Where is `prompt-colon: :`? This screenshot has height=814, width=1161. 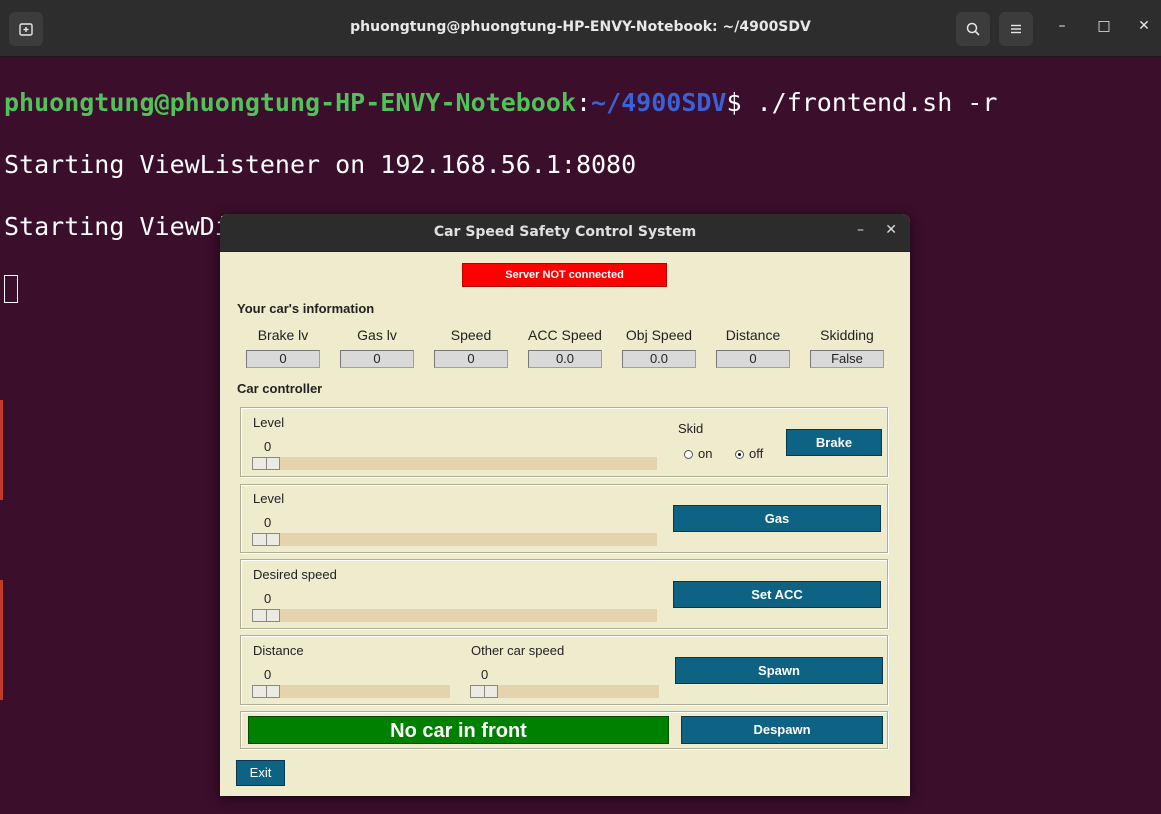
prompt-colon: : is located at coordinates (583, 102).